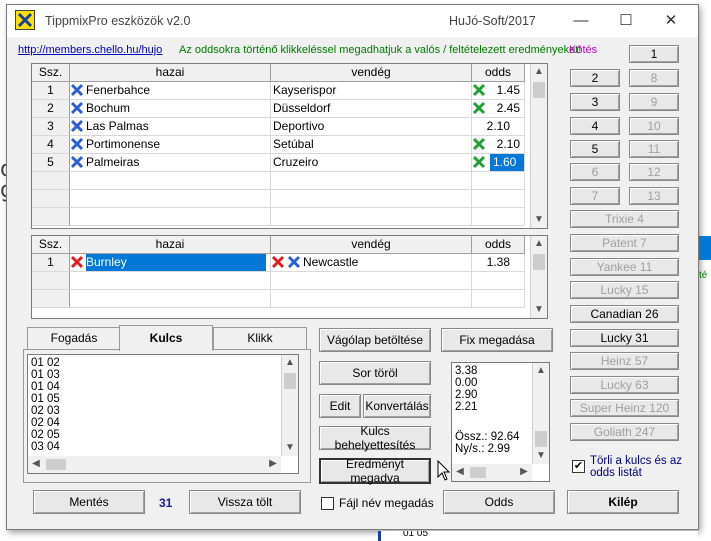 This screenshot has width=711, height=541. I want to click on table-row: 3 Las Palmas Deportivo 2.10, so click(278, 127).